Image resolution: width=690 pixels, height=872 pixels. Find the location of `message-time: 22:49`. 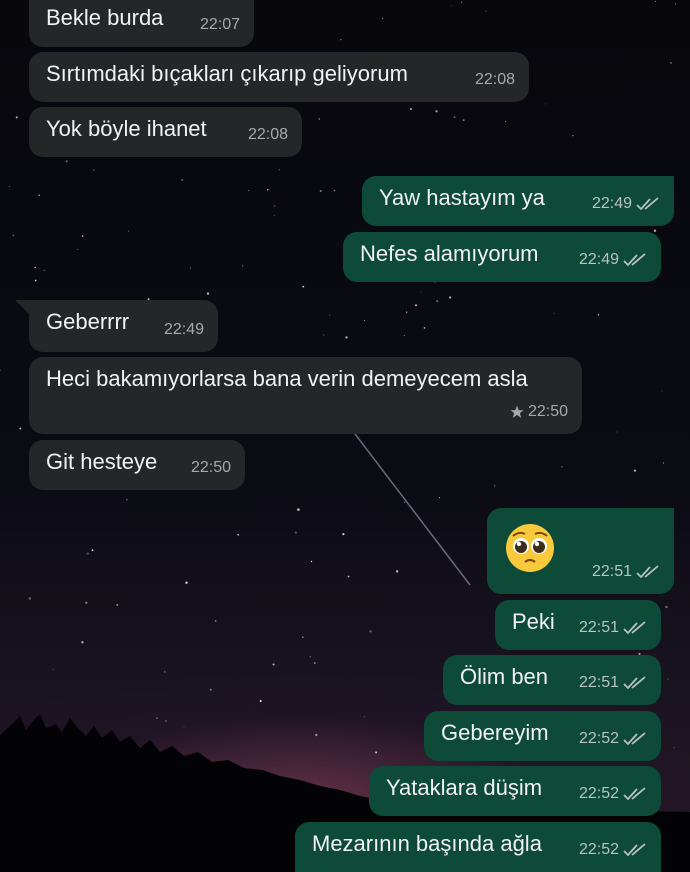

message-time: 22:49 is located at coordinates (598, 259).